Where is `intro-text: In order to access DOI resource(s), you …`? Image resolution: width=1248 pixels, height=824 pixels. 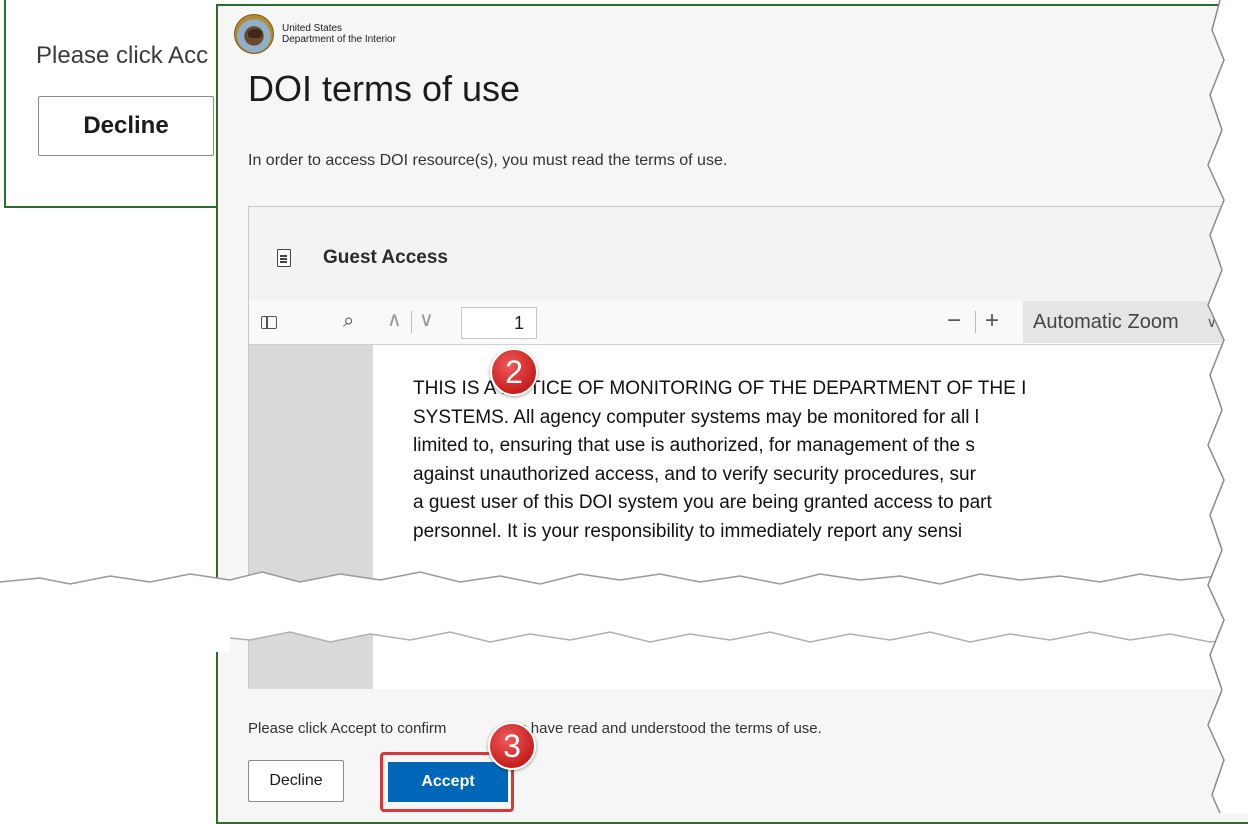
intro-text: In order to access DOI resource(s), you … is located at coordinates (488, 160).